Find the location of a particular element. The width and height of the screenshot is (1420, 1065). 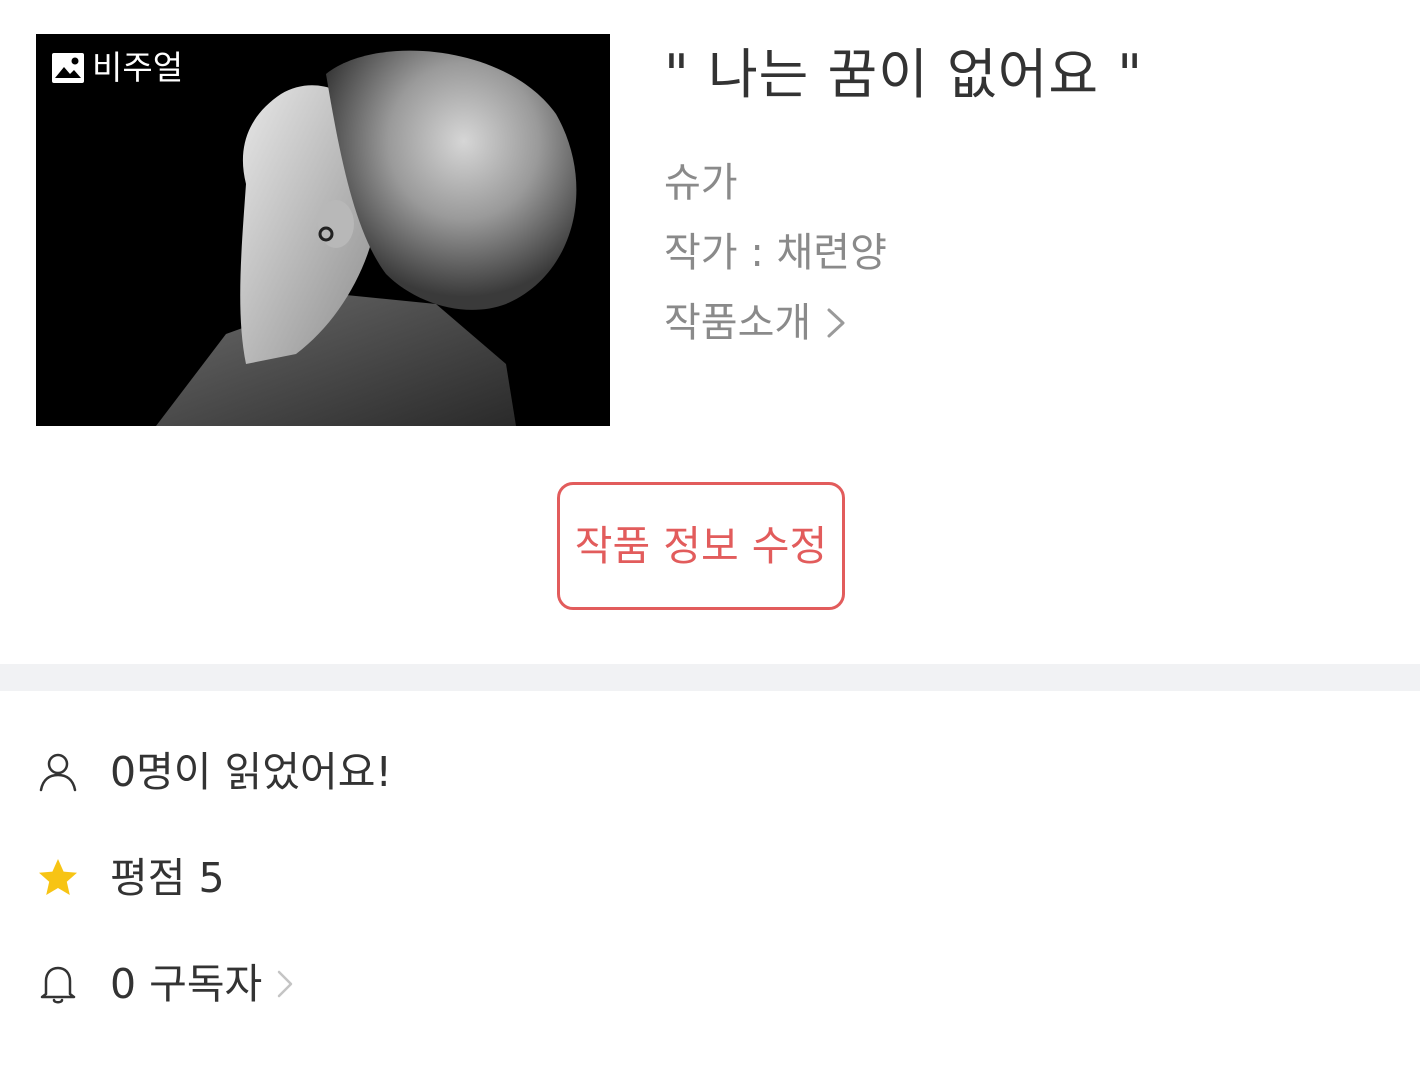

cover-image: 비주얼 is located at coordinates (323, 230).